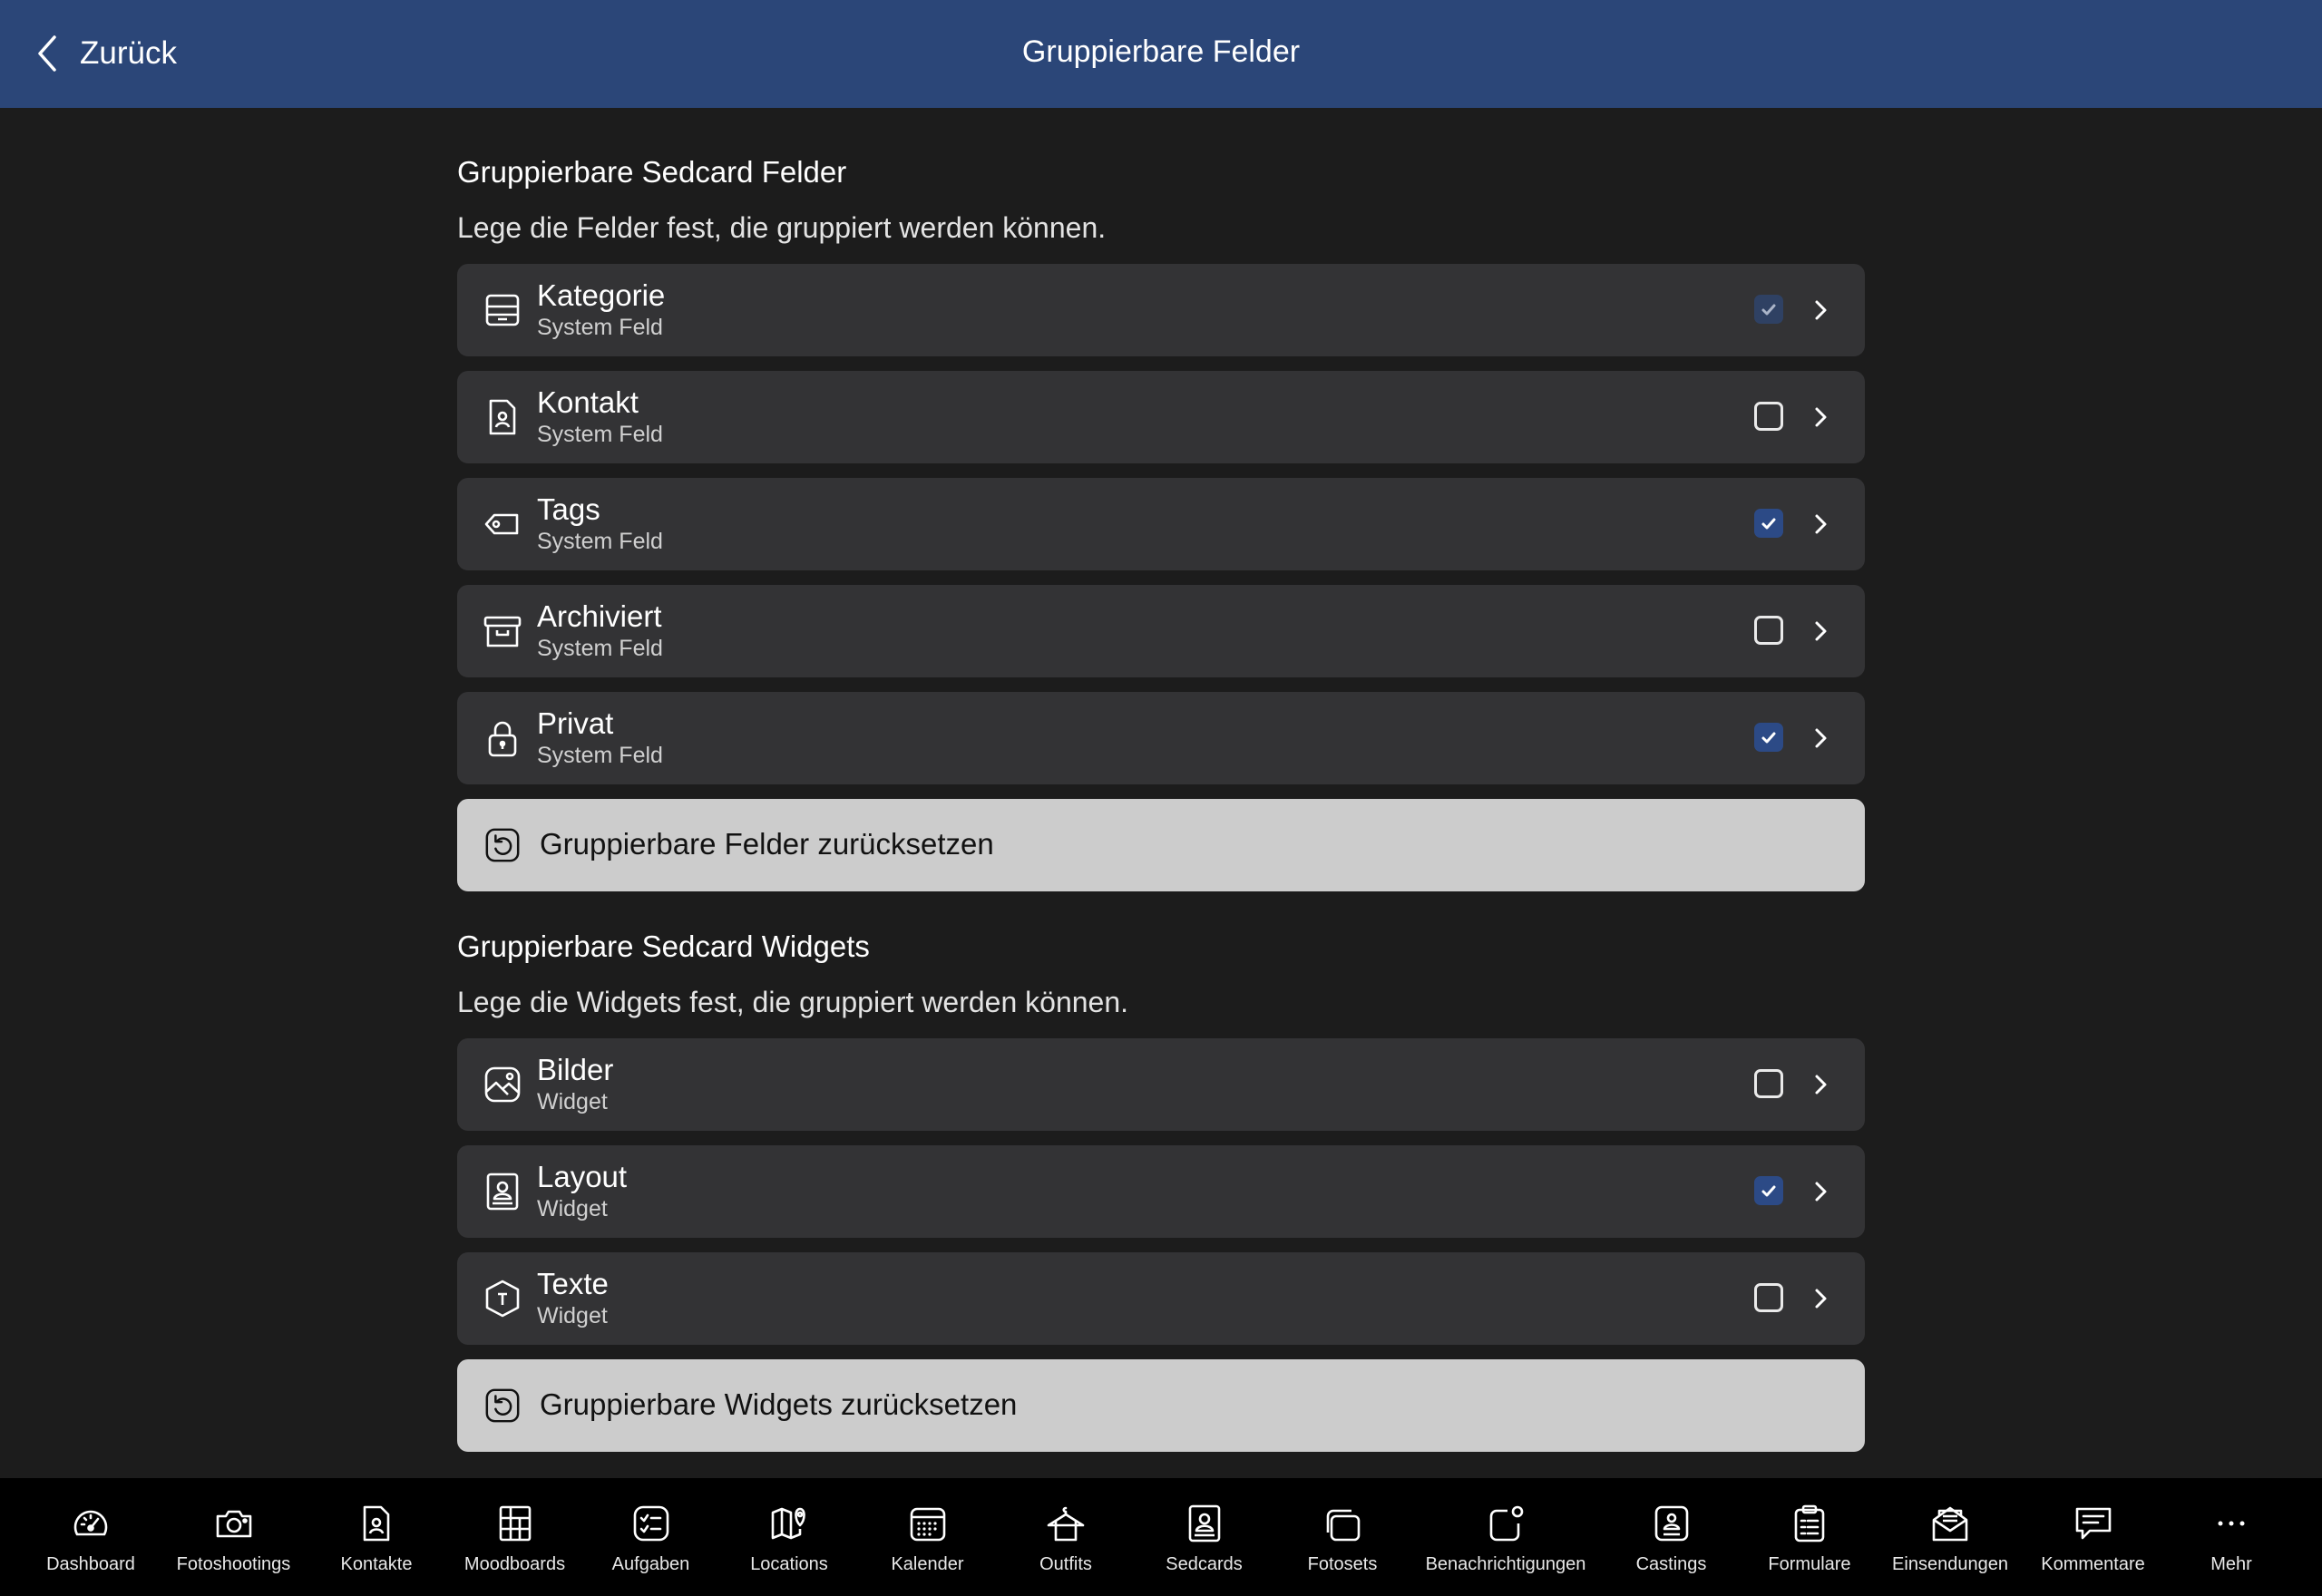 This screenshot has width=2322, height=1596. What do you see at coordinates (1343, 1564) in the screenshot?
I see `tab-label: Fotosets` at bounding box center [1343, 1564].